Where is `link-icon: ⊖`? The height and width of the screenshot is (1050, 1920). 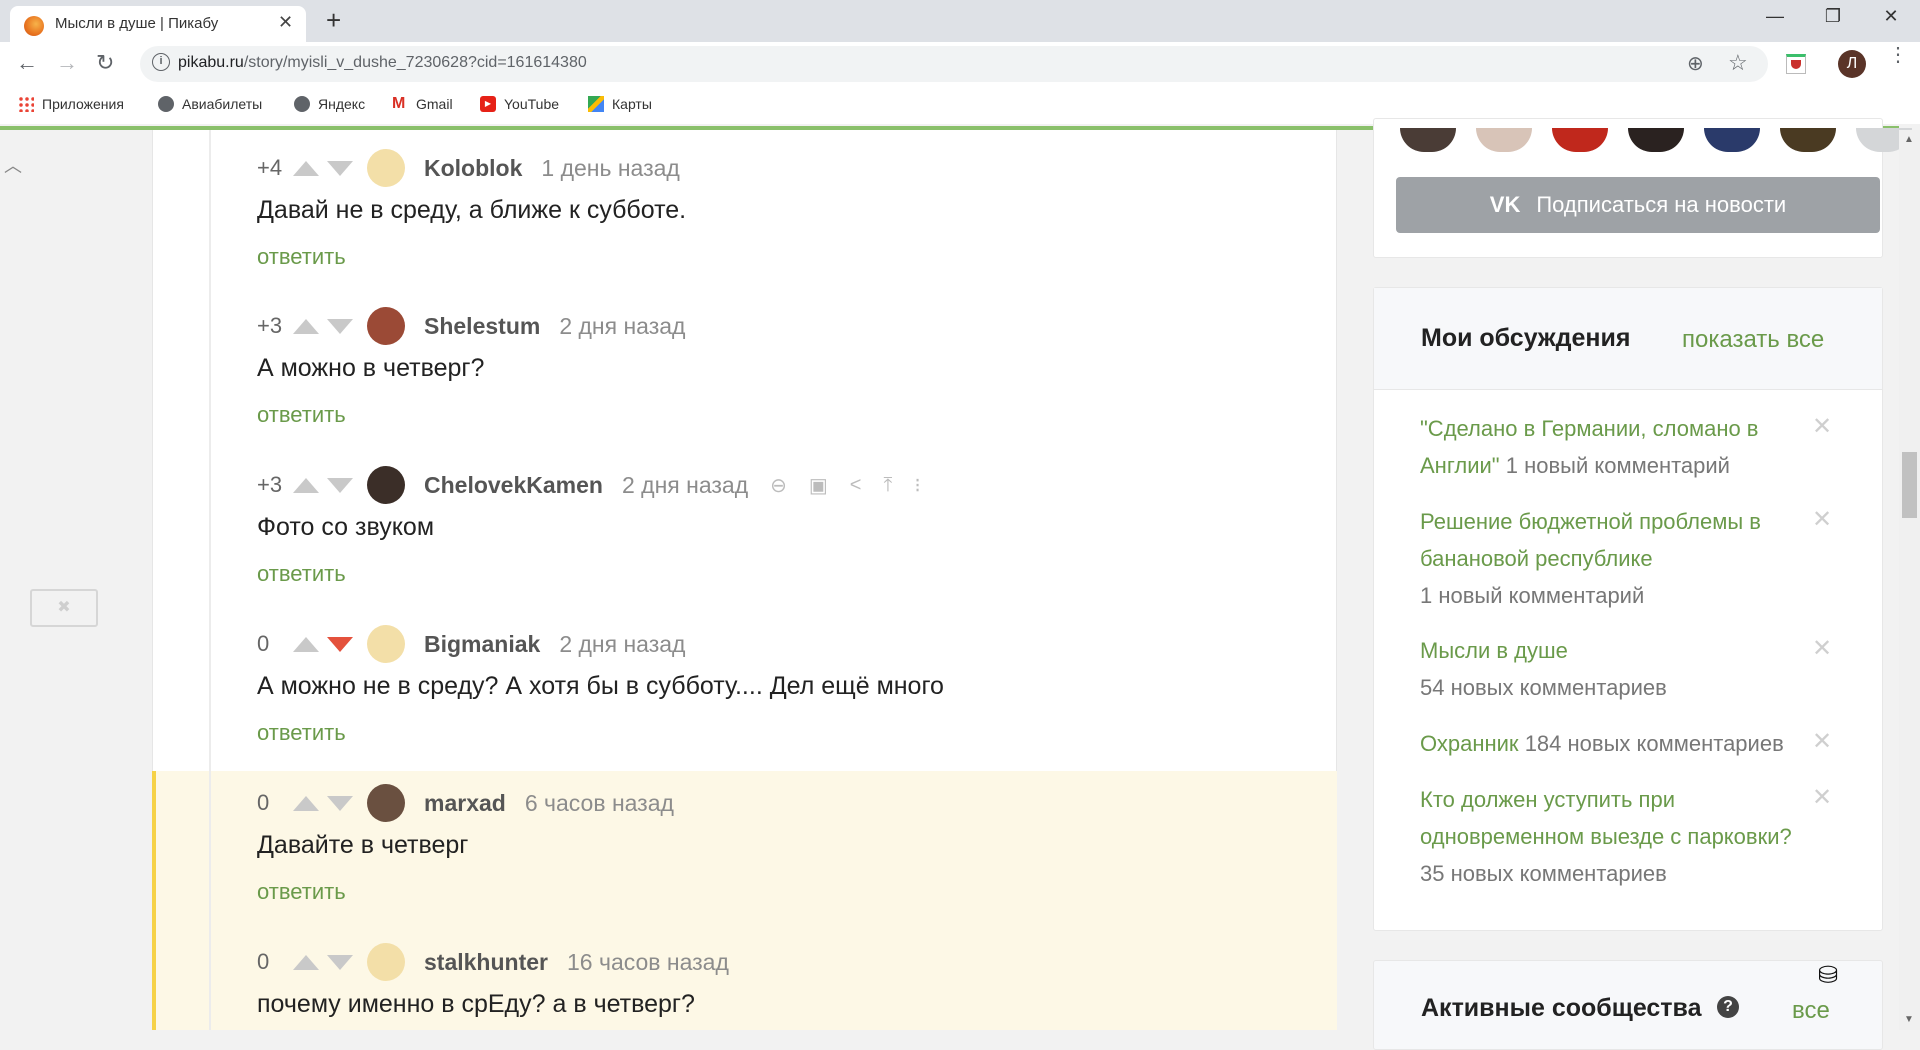
link-icon: ⊖ is located at coordinates (778, 485).